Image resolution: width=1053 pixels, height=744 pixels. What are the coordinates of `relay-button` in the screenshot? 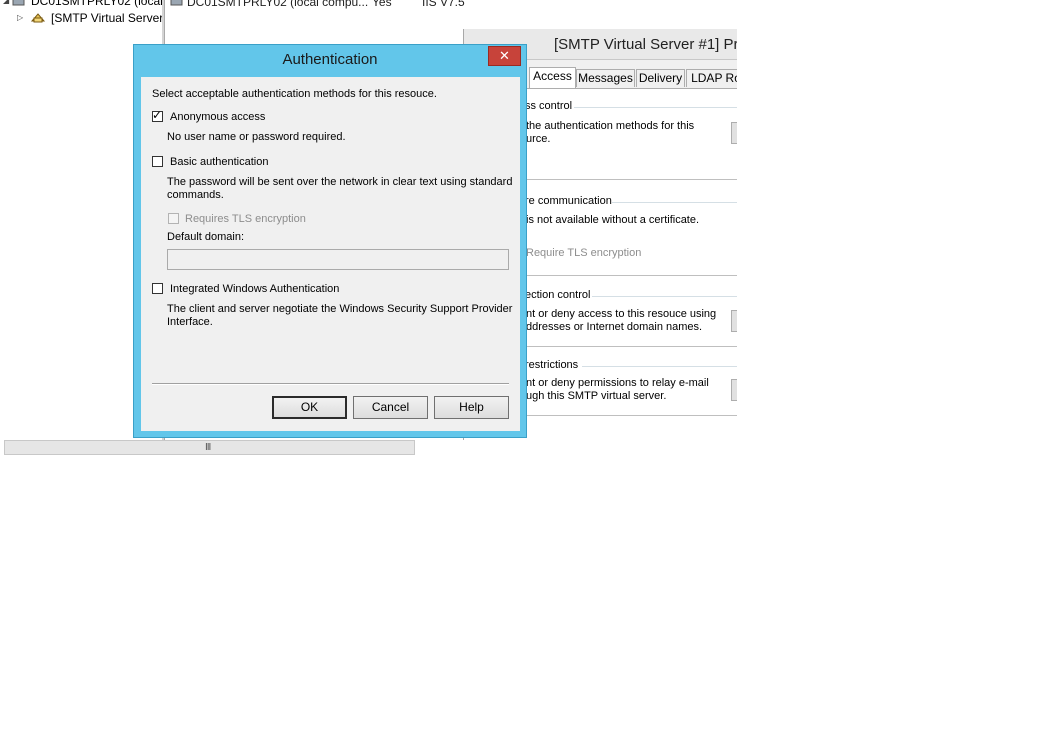 It's located at (734, 390).